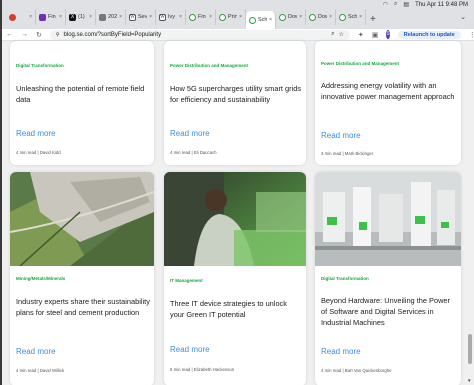 Image resolution: width=474 pixels, height=385 pixels. What do you see at coordinates (42, 17) in the screenshot?
I see `purple-e-icon` at bounding box center [42, 17].